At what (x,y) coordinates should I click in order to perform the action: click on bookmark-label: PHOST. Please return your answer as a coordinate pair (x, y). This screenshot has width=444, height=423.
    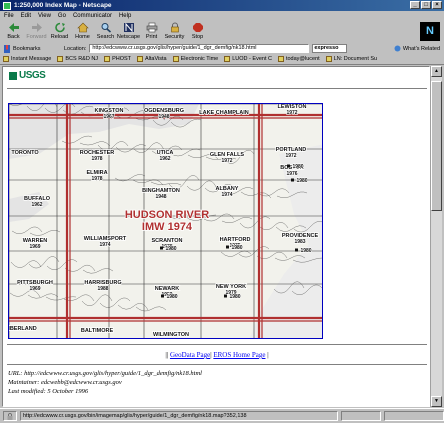
    Looking at the image, I should click on (122, 59).